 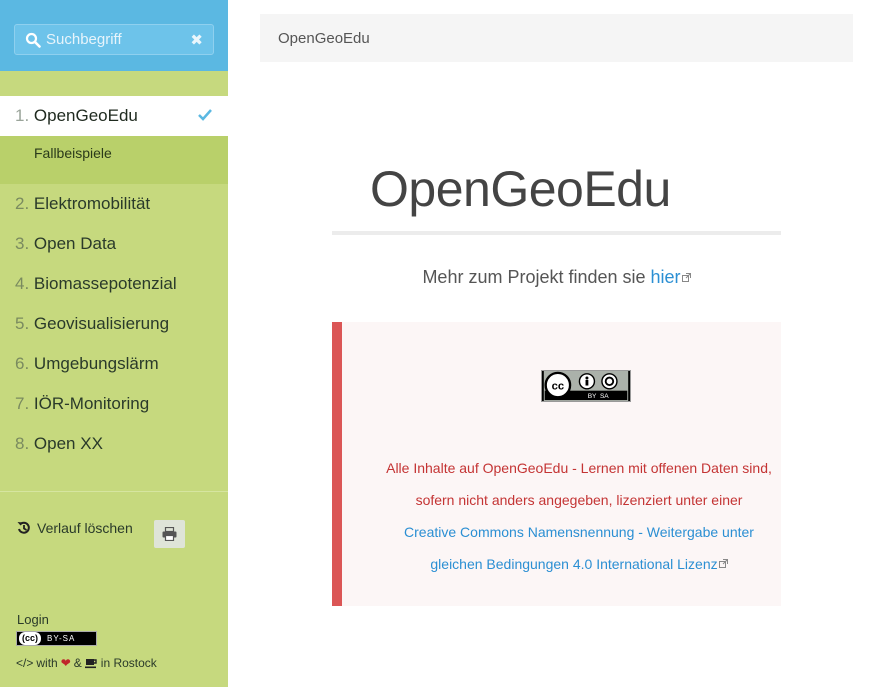 What do you see at coordinates (84, 39) in the screenshot?
I see `search-placeholder: Suchbegriff` at bounding box center [84, 39].